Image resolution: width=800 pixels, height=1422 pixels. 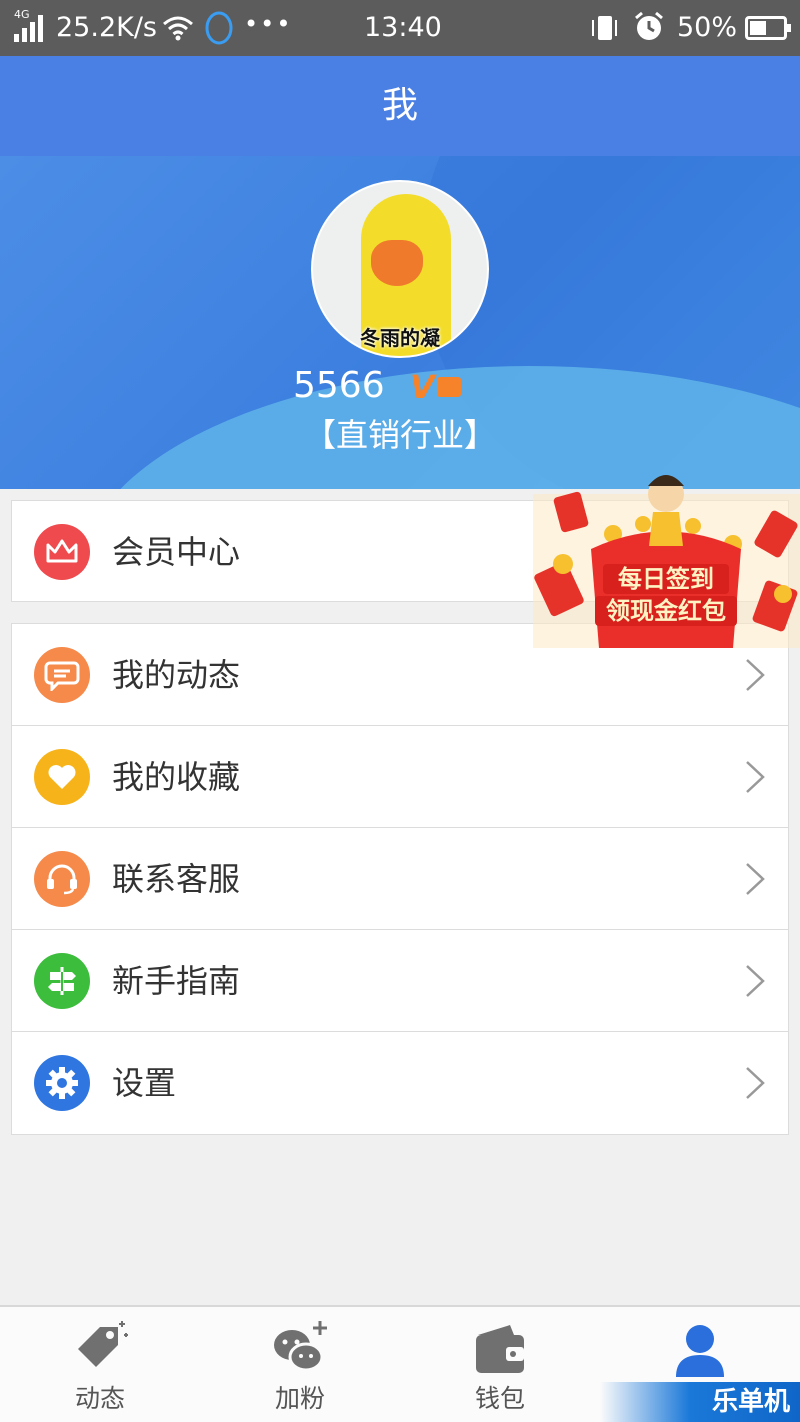 I want to click on gear-icon, so click(x=62, y=1083).